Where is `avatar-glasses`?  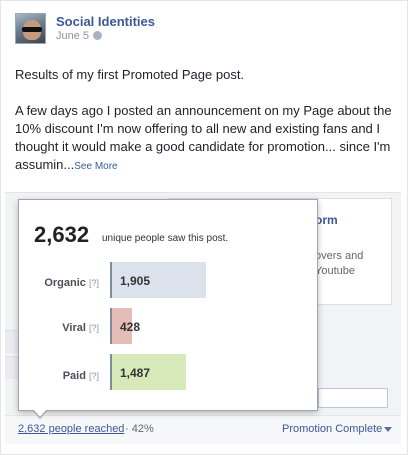 avatar-glasses is located at coordinates (32, 29).